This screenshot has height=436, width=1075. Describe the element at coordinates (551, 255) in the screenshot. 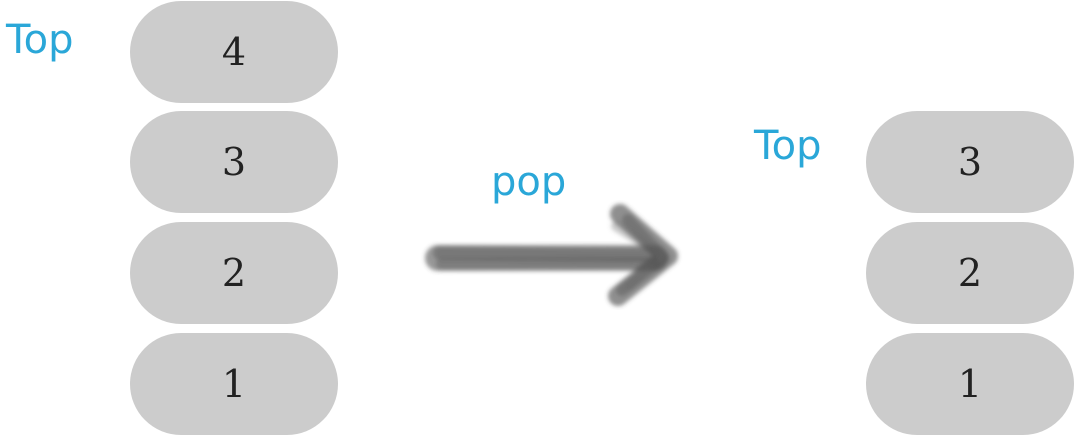

I see `right-arrow-icon` at that location.